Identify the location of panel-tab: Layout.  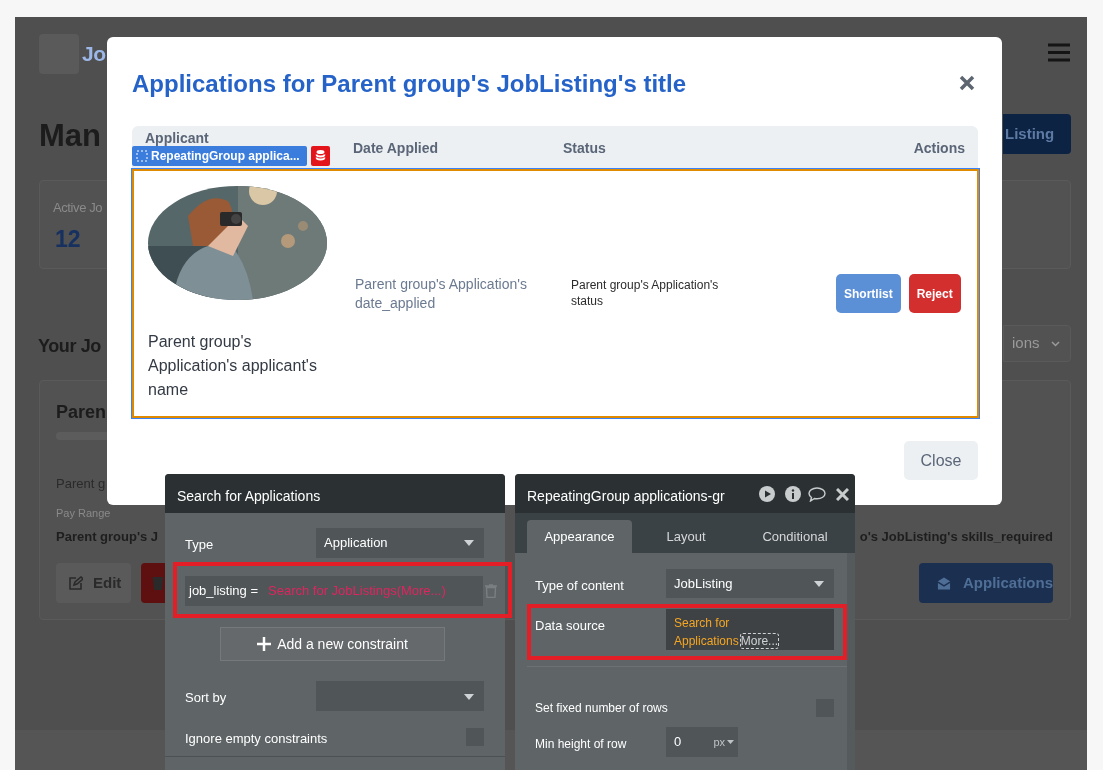
(686, 536).